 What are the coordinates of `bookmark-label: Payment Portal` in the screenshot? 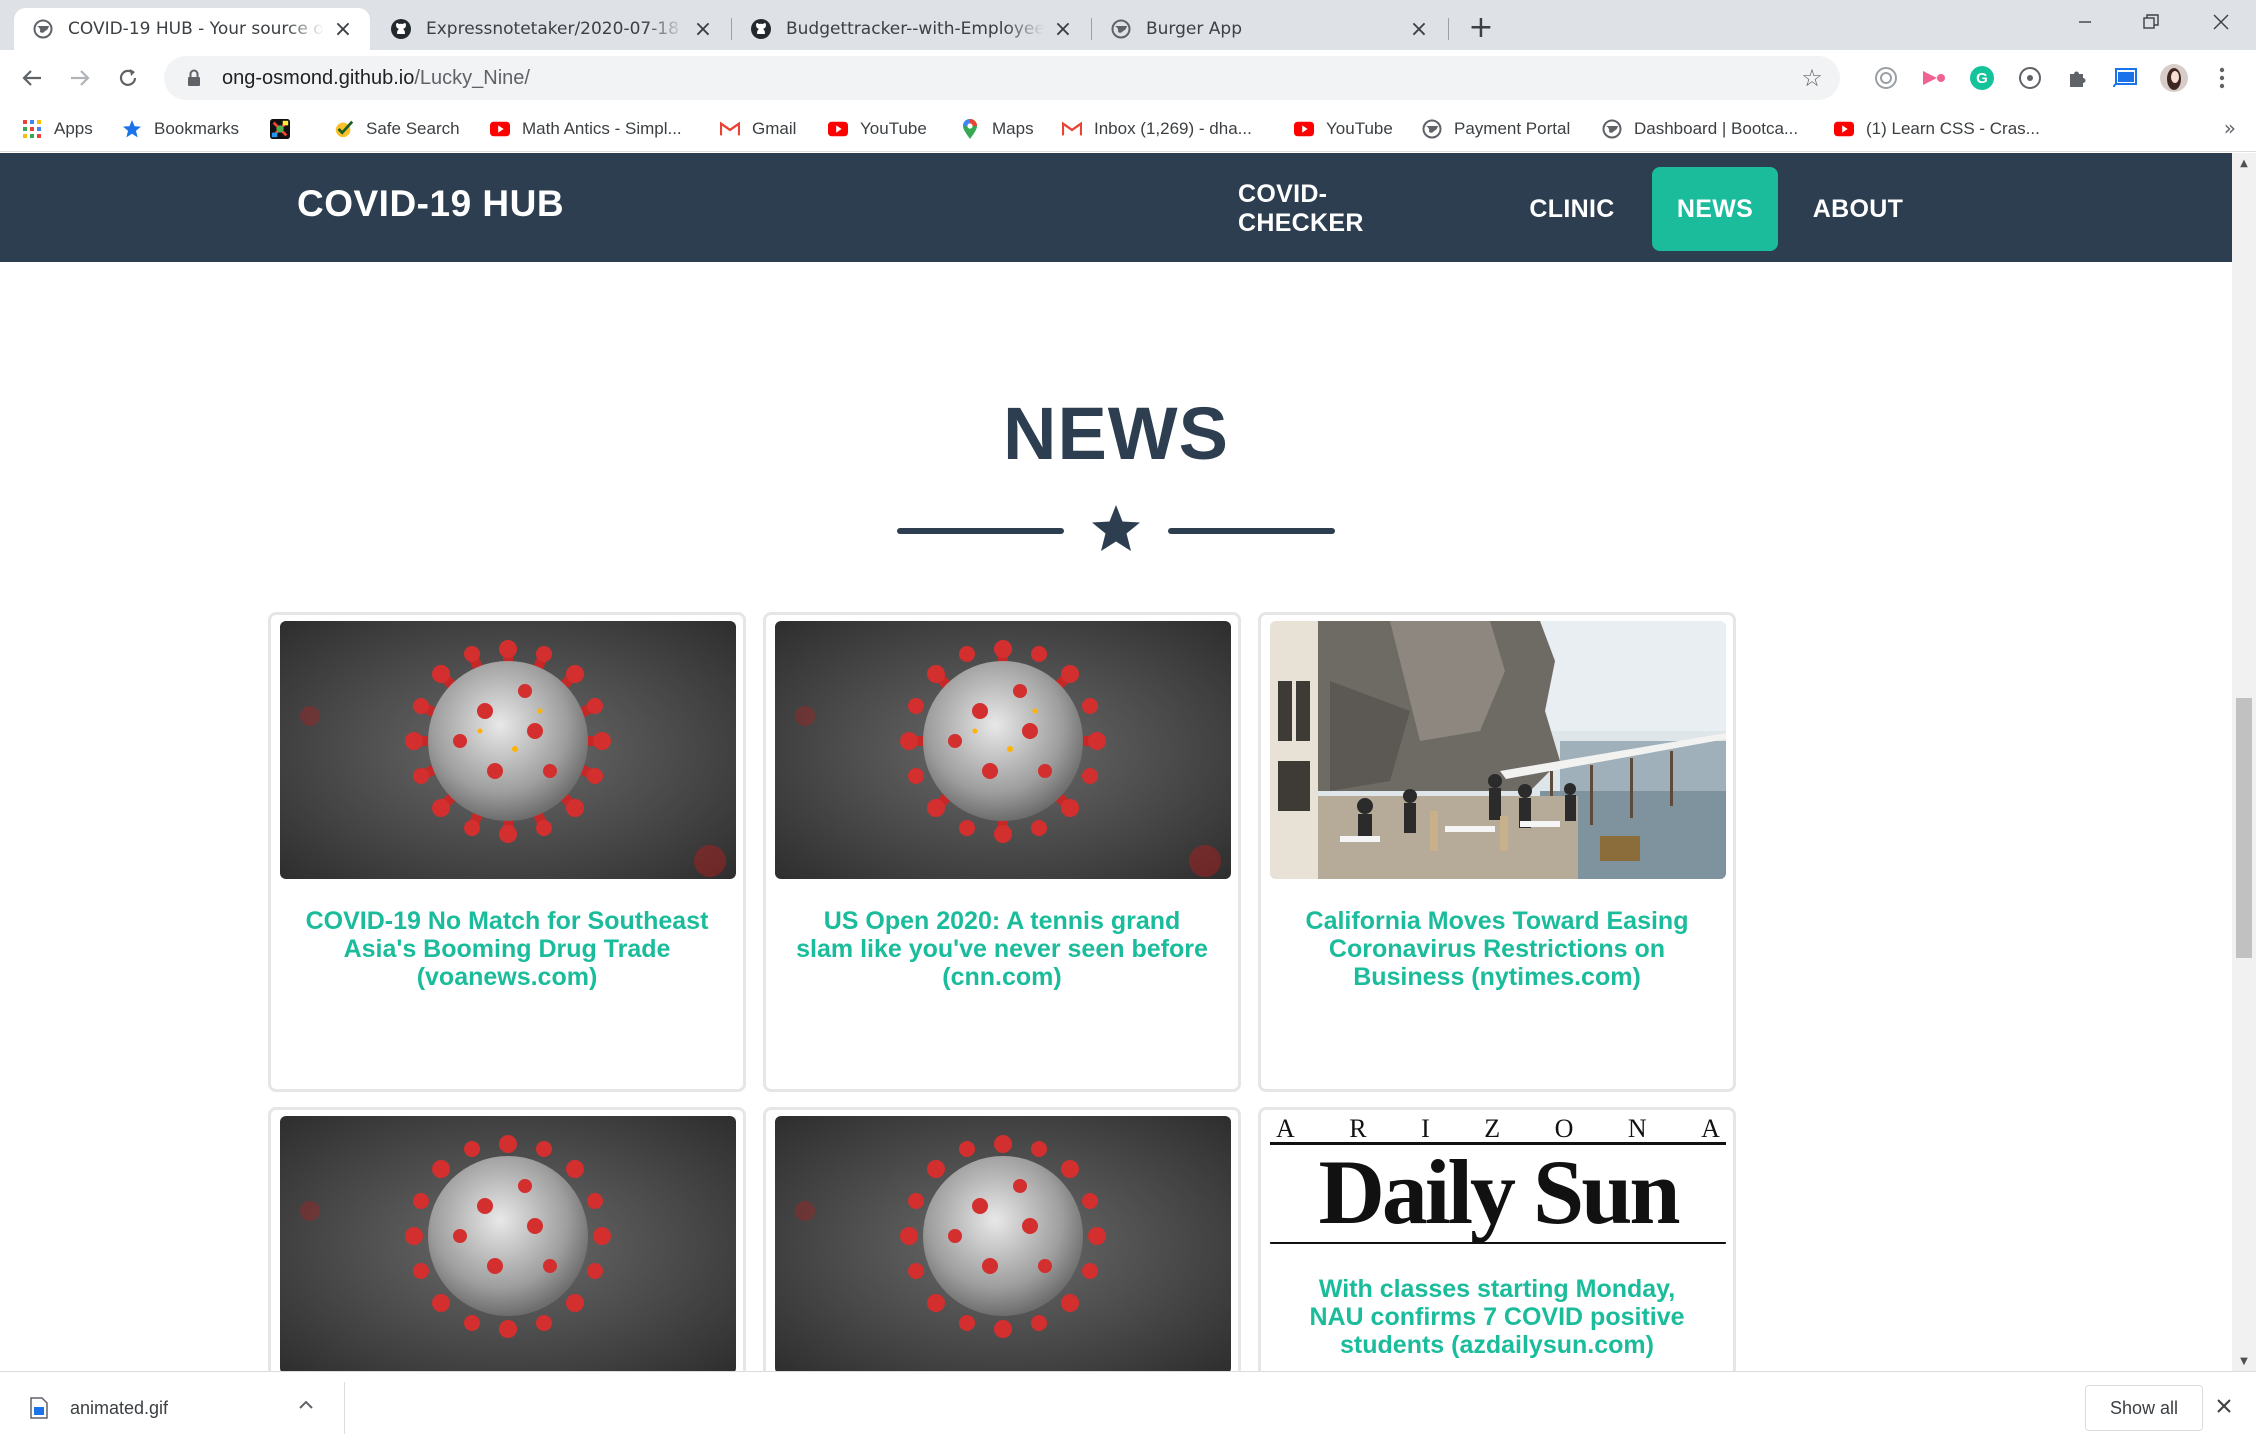 It's located at (1512, 128).